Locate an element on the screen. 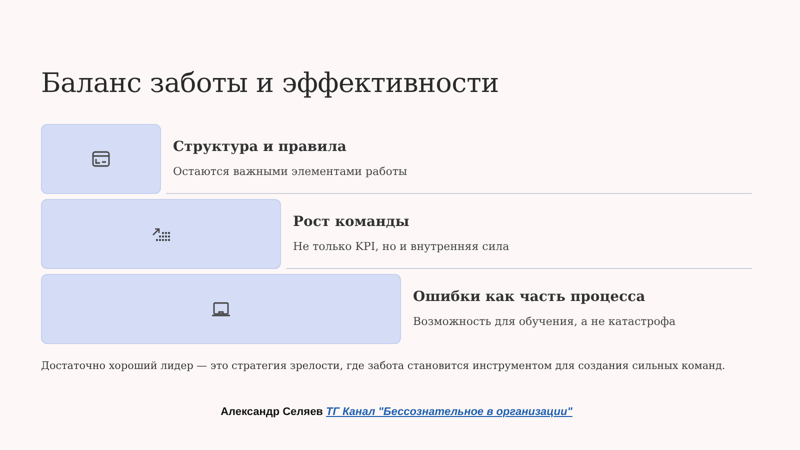 The image size is (800, 450). slide-title: Баланс заботы и эффективности is located at coordinates (270, 83).